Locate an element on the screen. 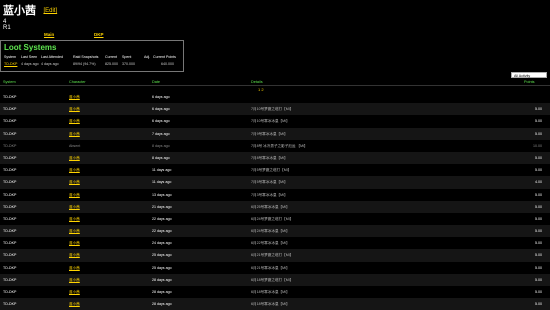  profile-header: 蓝小茜 [Edit] 4 R1 is located at coordinates (30, 16).